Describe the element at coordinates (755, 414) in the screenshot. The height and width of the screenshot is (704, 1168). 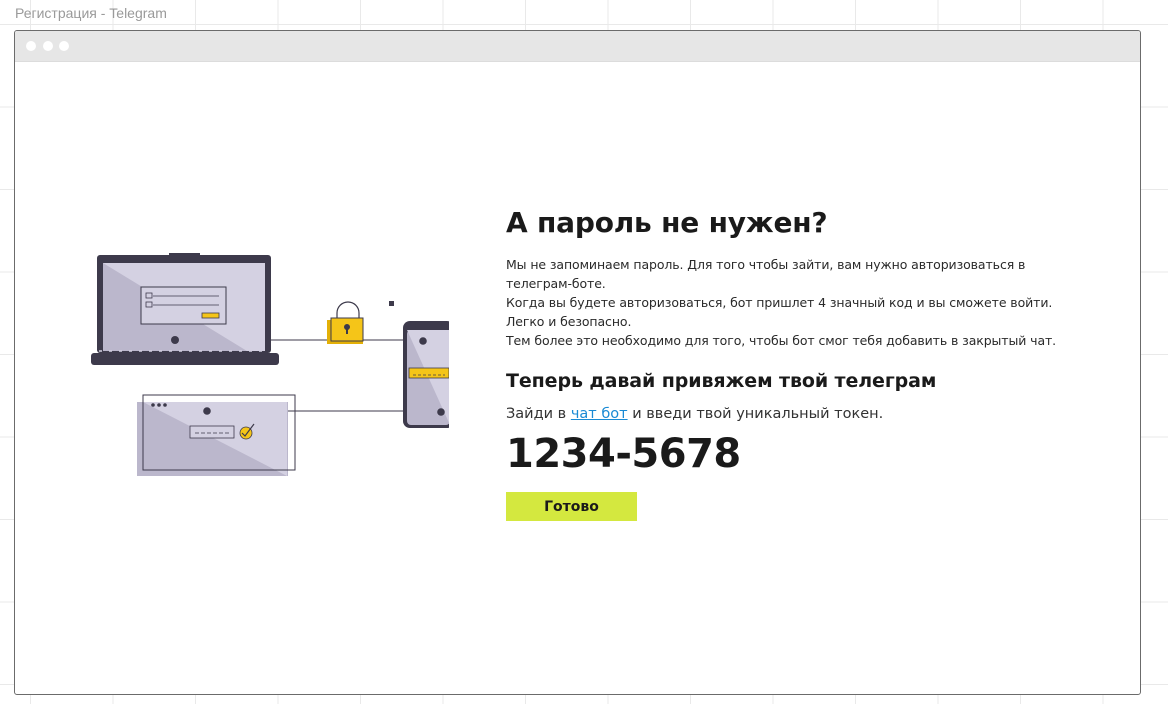
I see `instruction-suffix: и введи твой уникальный токен.` at that location.